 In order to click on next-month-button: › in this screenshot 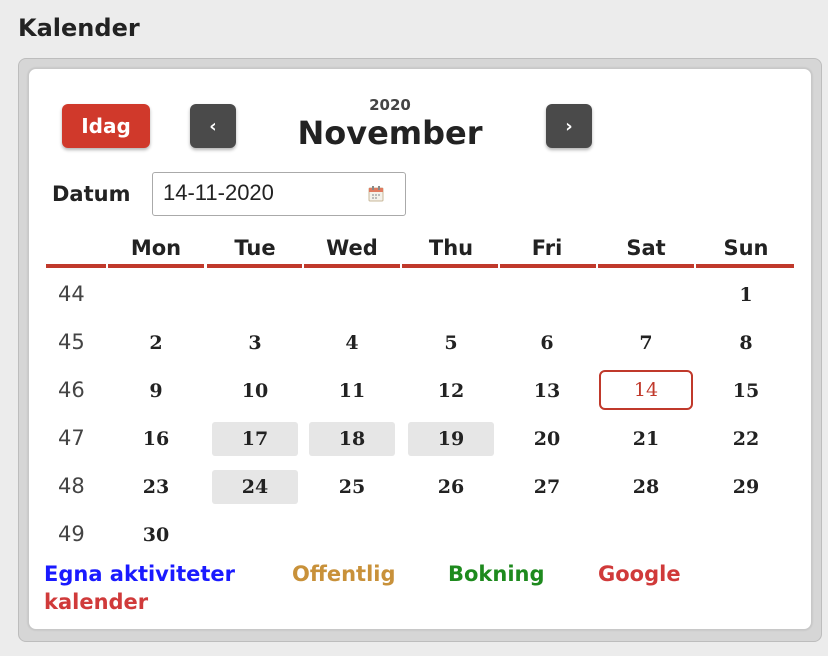, I will do `click(569, 126)`.